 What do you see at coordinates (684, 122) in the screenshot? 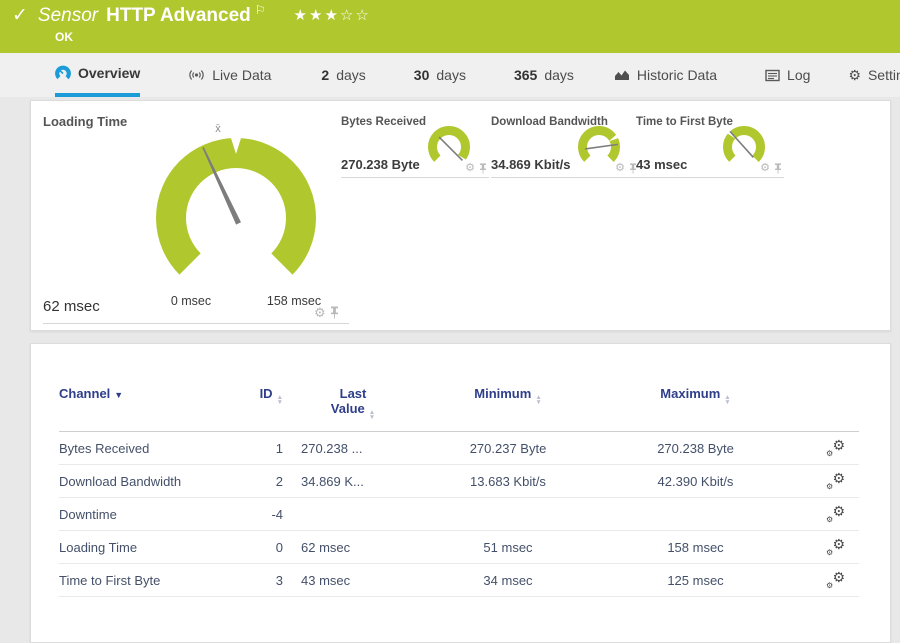
I see `mini-gauge-title: Time to First Byte` at bounding box center [684, 122].